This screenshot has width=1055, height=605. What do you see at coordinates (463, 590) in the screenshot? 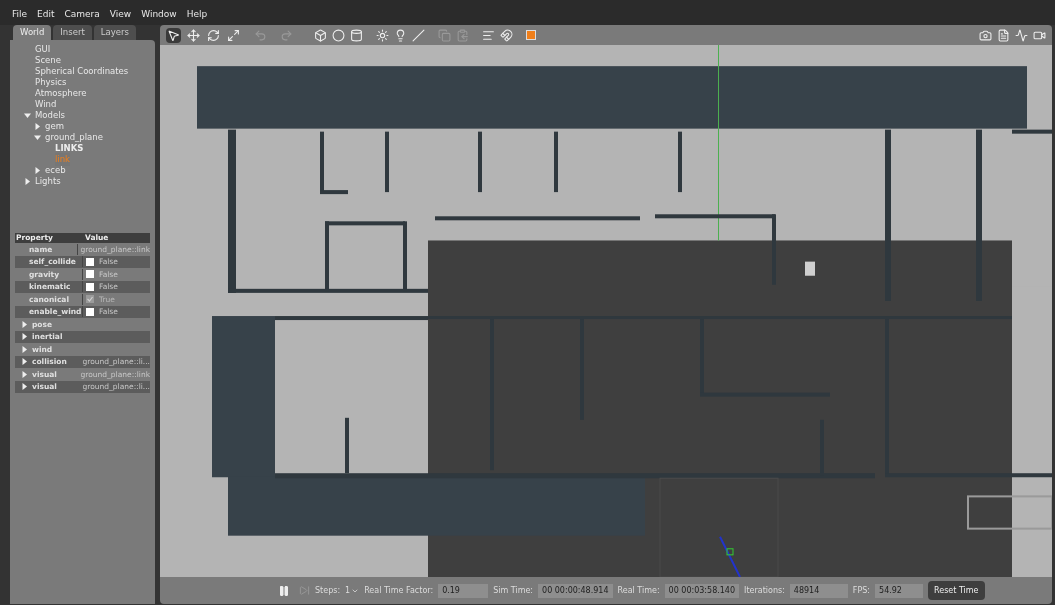
I see `real-time-factor-field: 0.19` at bounding box center [463, 590].